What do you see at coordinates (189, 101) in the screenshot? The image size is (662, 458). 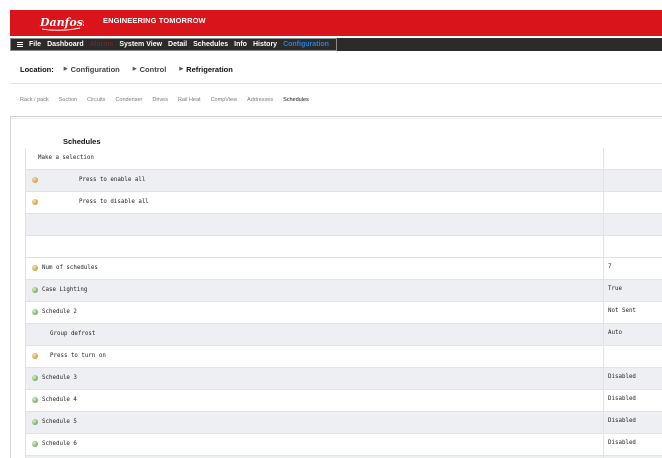 I see `tab-rail-heat: Rail Heat` at bounding box center [189, 101].